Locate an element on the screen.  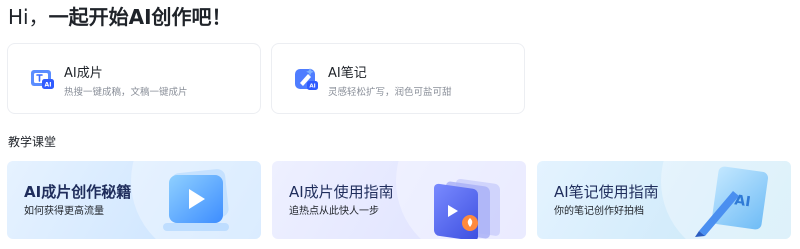
ai-pen-illustration: AI is located at coordinates (732, 201).